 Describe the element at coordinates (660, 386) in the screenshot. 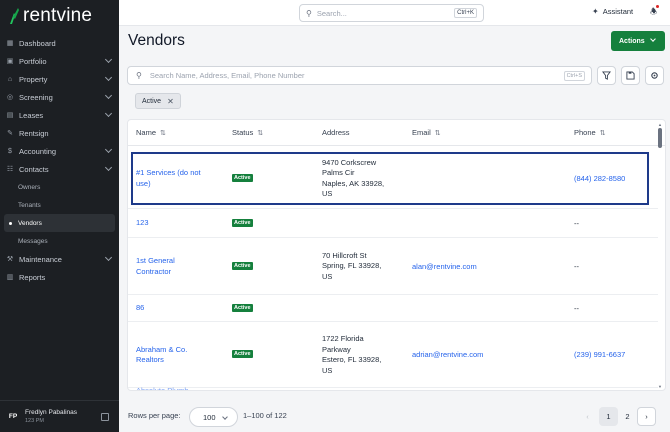

I see `scroll-down-icon: ▼` at that location.